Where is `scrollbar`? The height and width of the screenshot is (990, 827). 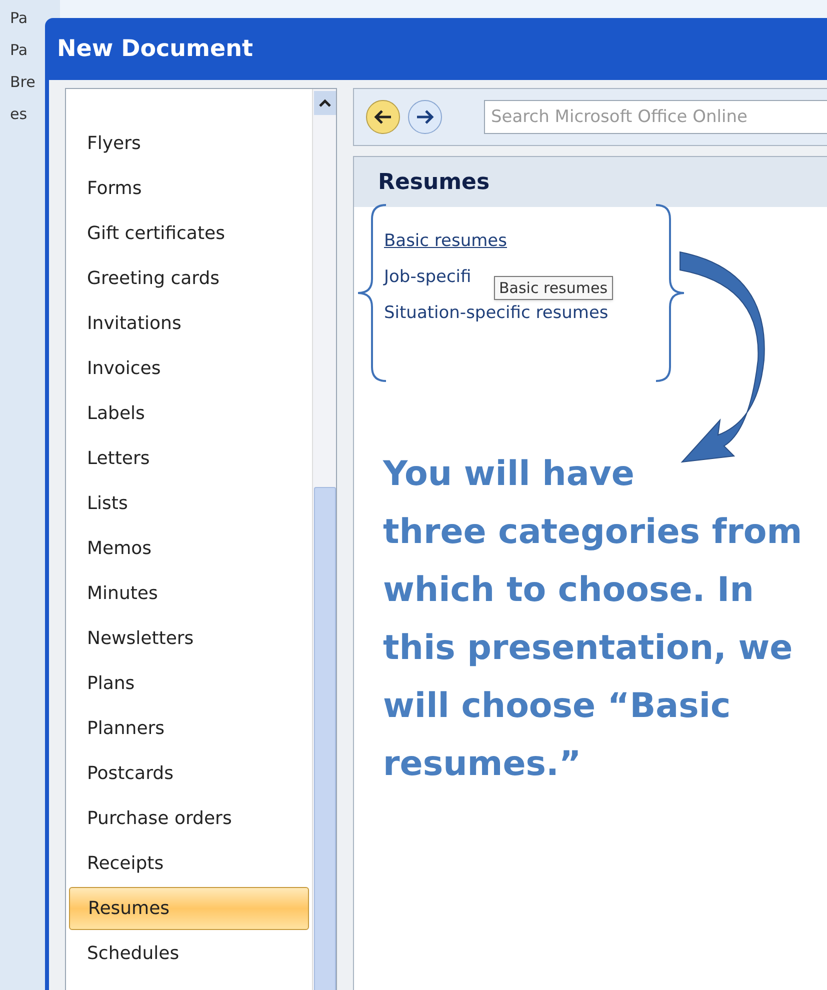
scrollbar is located at coordinates (324, 539).